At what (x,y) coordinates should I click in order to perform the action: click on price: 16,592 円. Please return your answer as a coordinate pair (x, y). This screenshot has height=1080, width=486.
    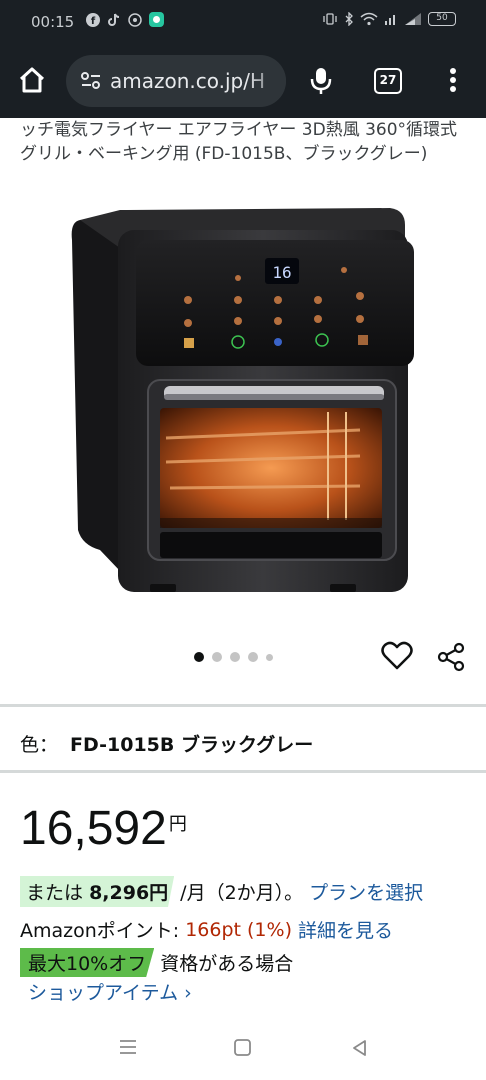
    Looking at the image, I should click on (103, 829).